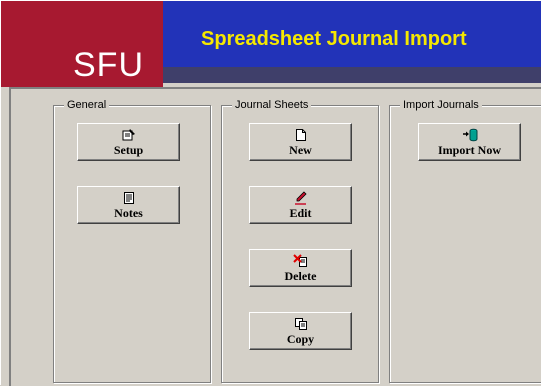 The image size is (541, 386). I want to click on new-button: New, so click(300, 142).